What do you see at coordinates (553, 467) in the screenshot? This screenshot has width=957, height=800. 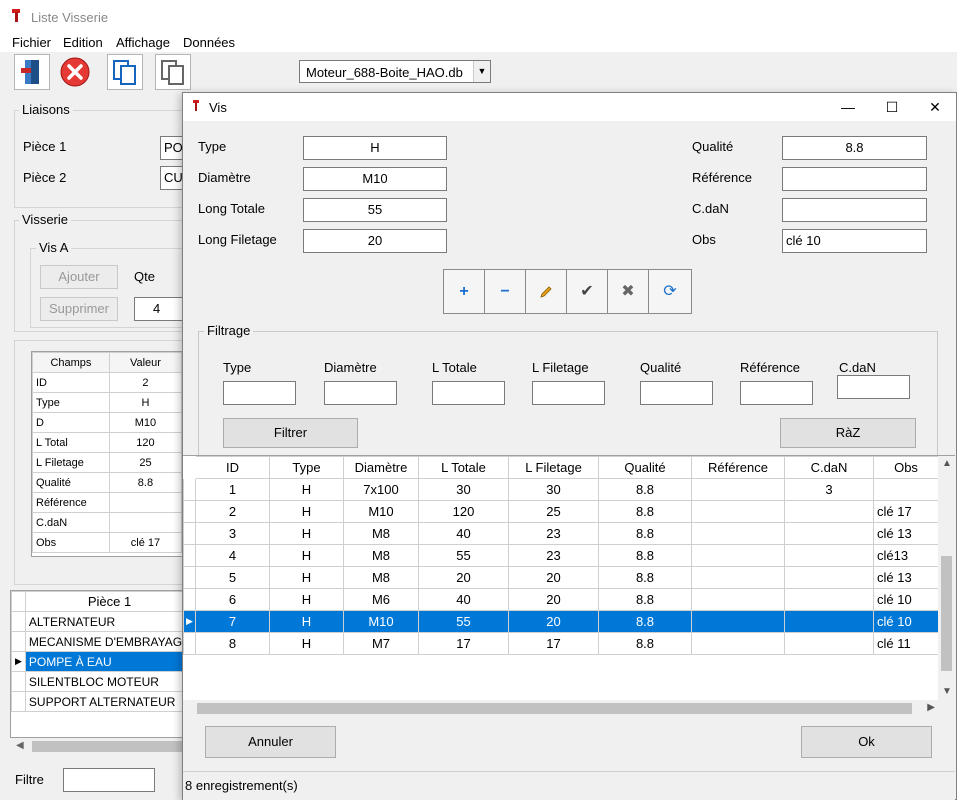 I see `col-lfiletage: L Filetage` at bounding box center [553, 467].